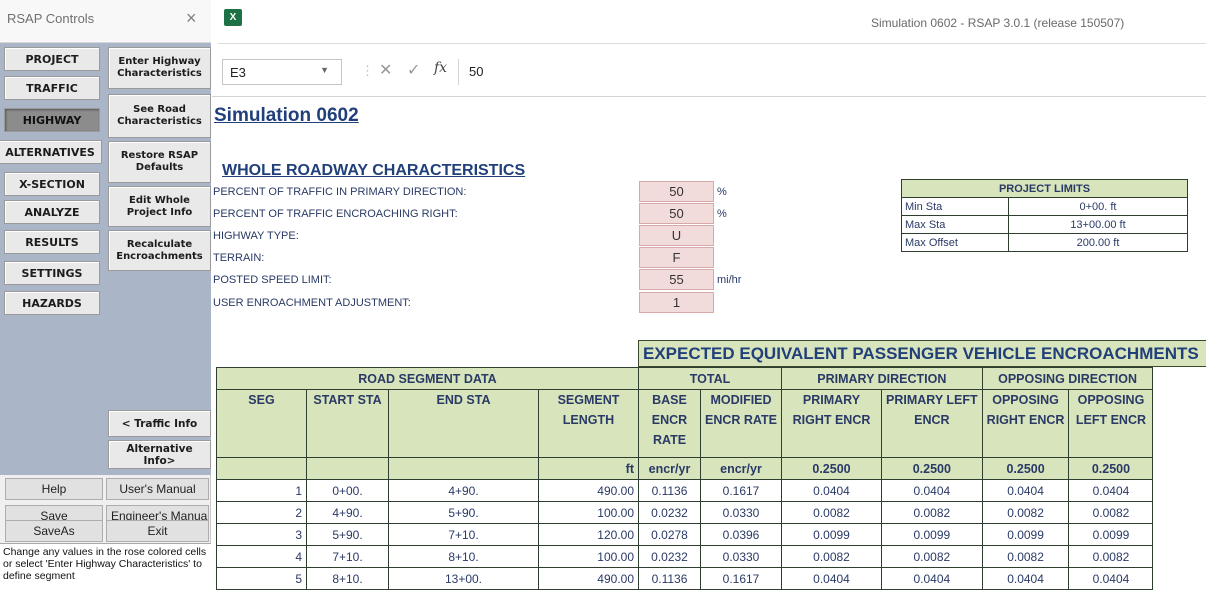  I want to click on field-label: HIGHWAY TYPE:, so click(256, 236).